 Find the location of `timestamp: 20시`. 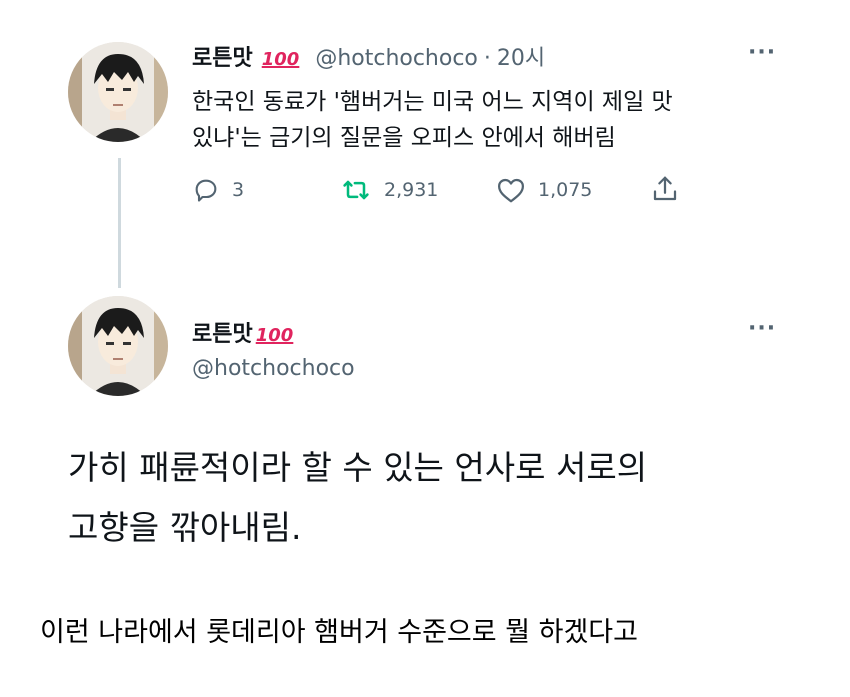

timestamp: 20시 is located at coordinates (521, 56).